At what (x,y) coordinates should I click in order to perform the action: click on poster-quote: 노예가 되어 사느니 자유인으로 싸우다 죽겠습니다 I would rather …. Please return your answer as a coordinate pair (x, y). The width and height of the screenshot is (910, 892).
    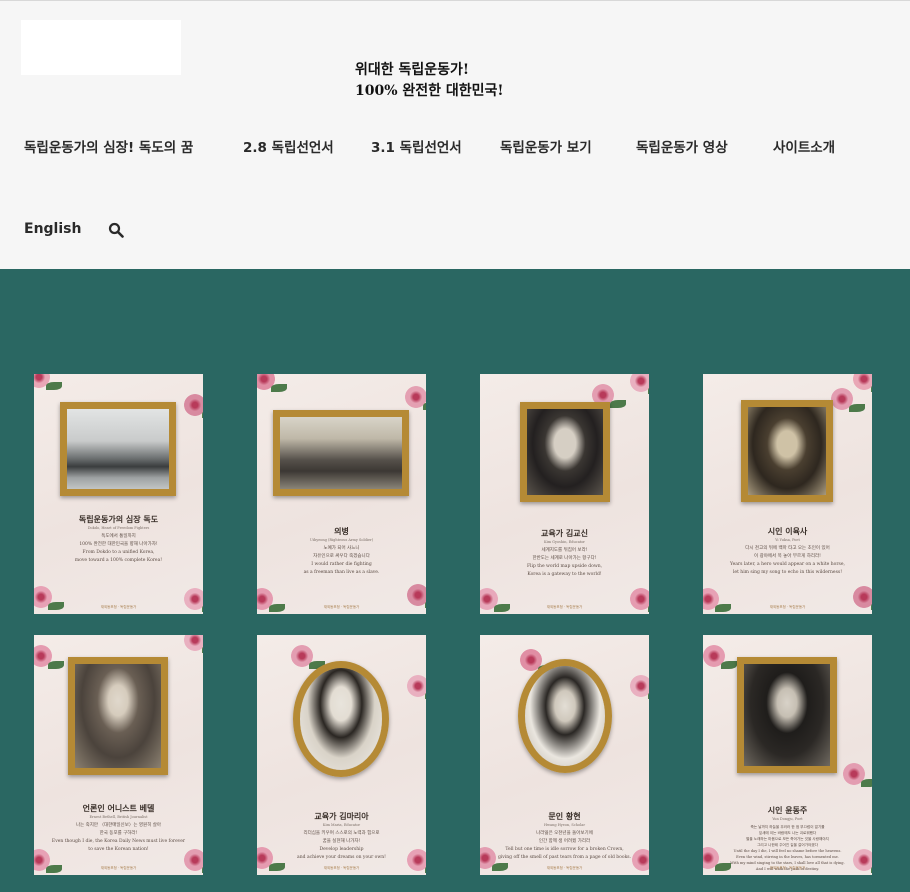
    Looking at the image, I should click on (341, 561).